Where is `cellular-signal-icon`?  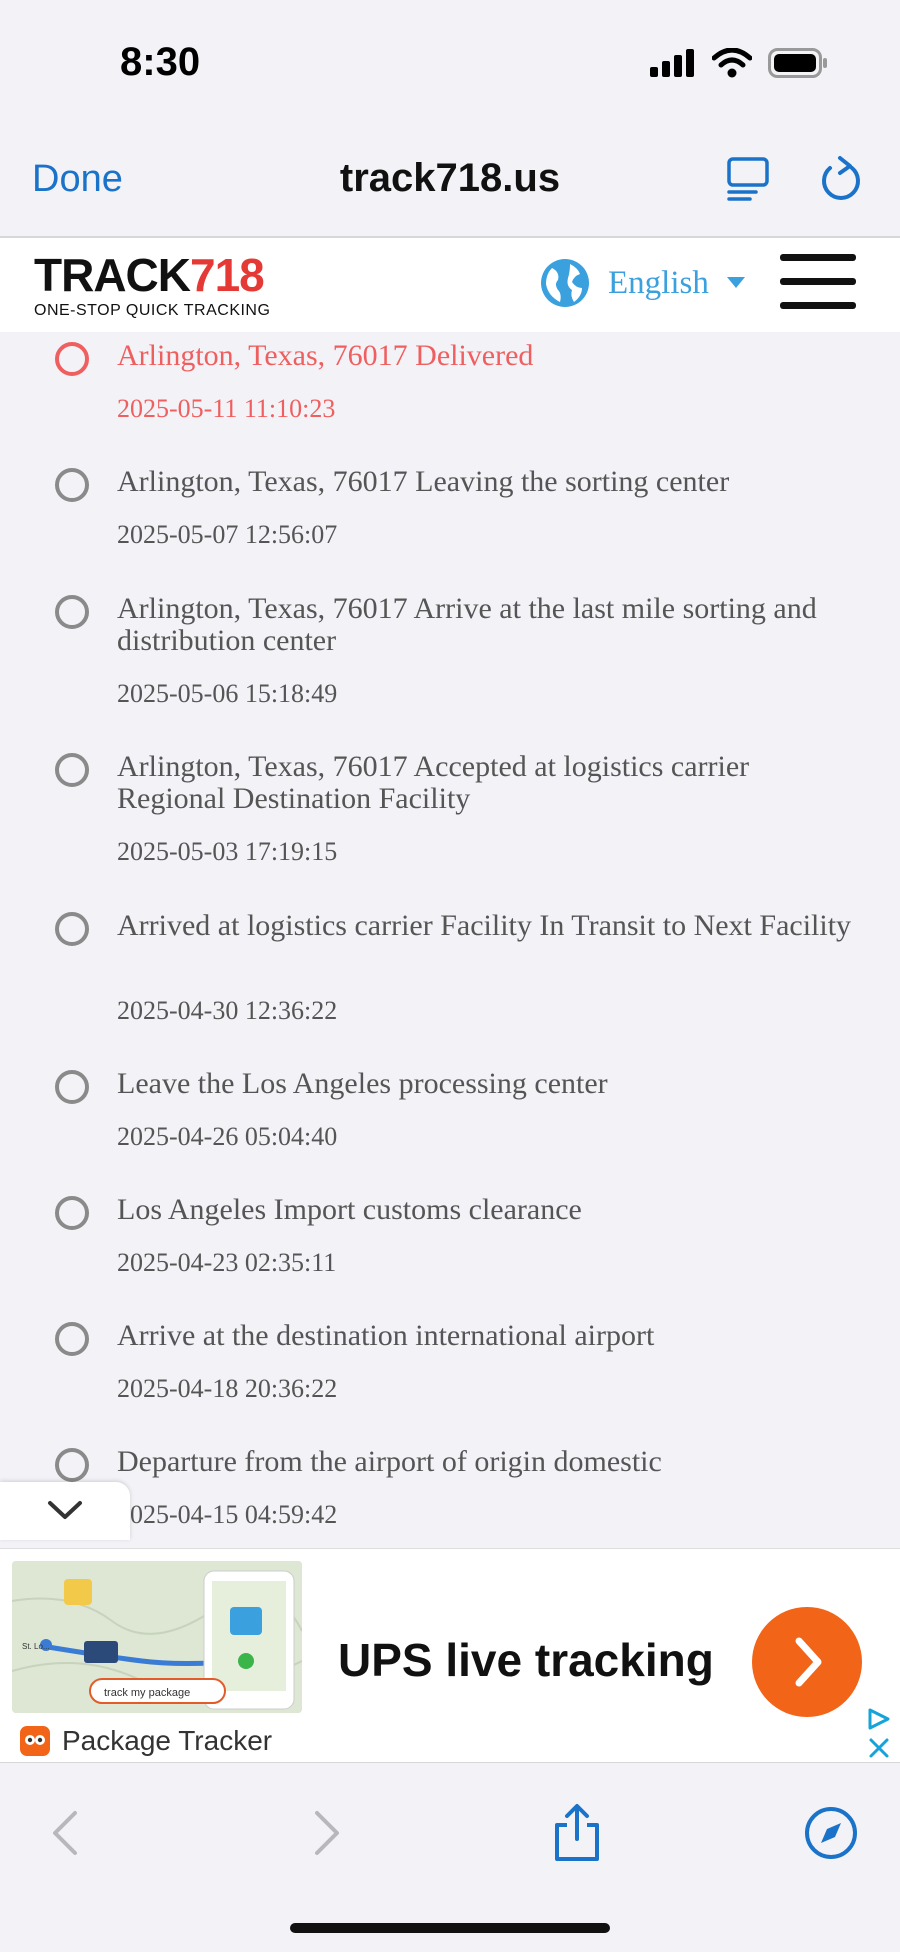 cellular-signal-icon is located at coordinates (672, 63).